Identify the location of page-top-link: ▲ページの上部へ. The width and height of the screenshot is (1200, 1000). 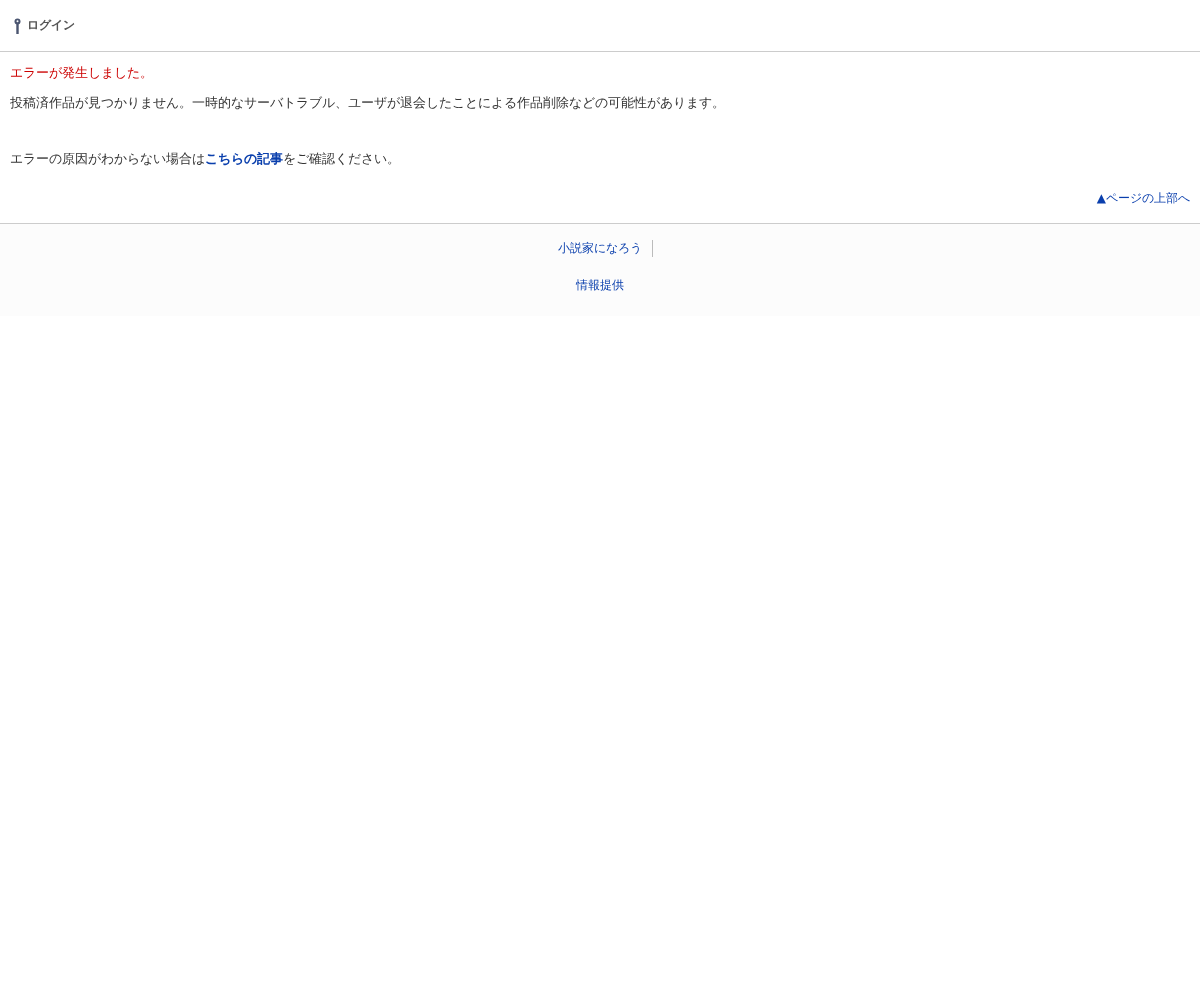
(1143, 198).